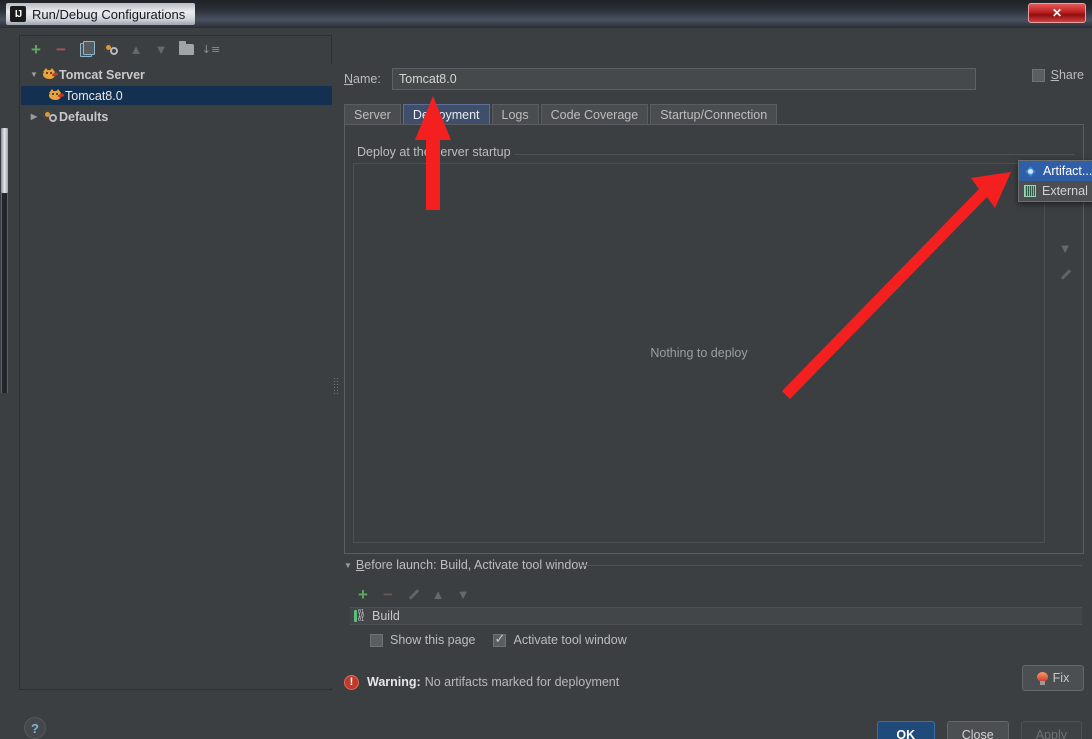 Image resolution: width=1092 pixels, height=739 pixels. Describe the element at coordinates (977, 733) in the screenshot. I see `close-button-label: Close` at that location.